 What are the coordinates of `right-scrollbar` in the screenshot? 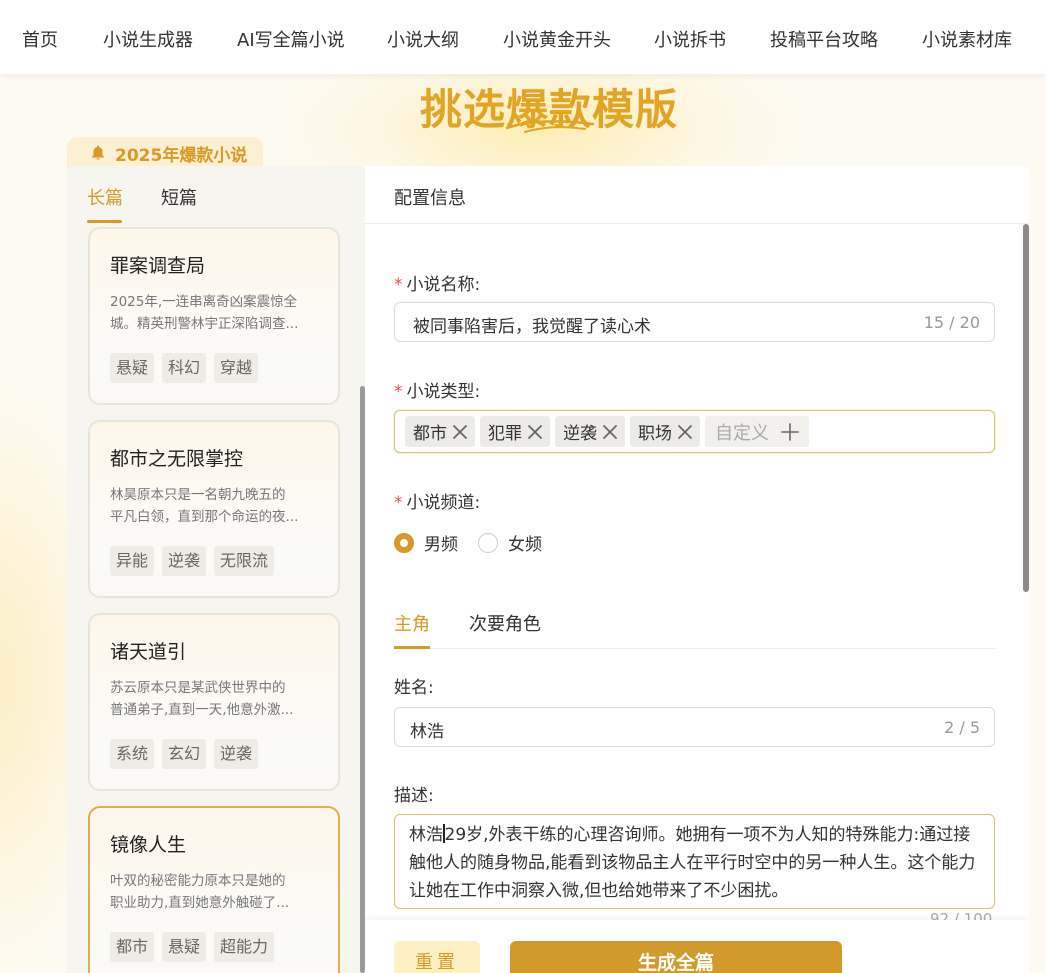 It's located at (1026, 408).